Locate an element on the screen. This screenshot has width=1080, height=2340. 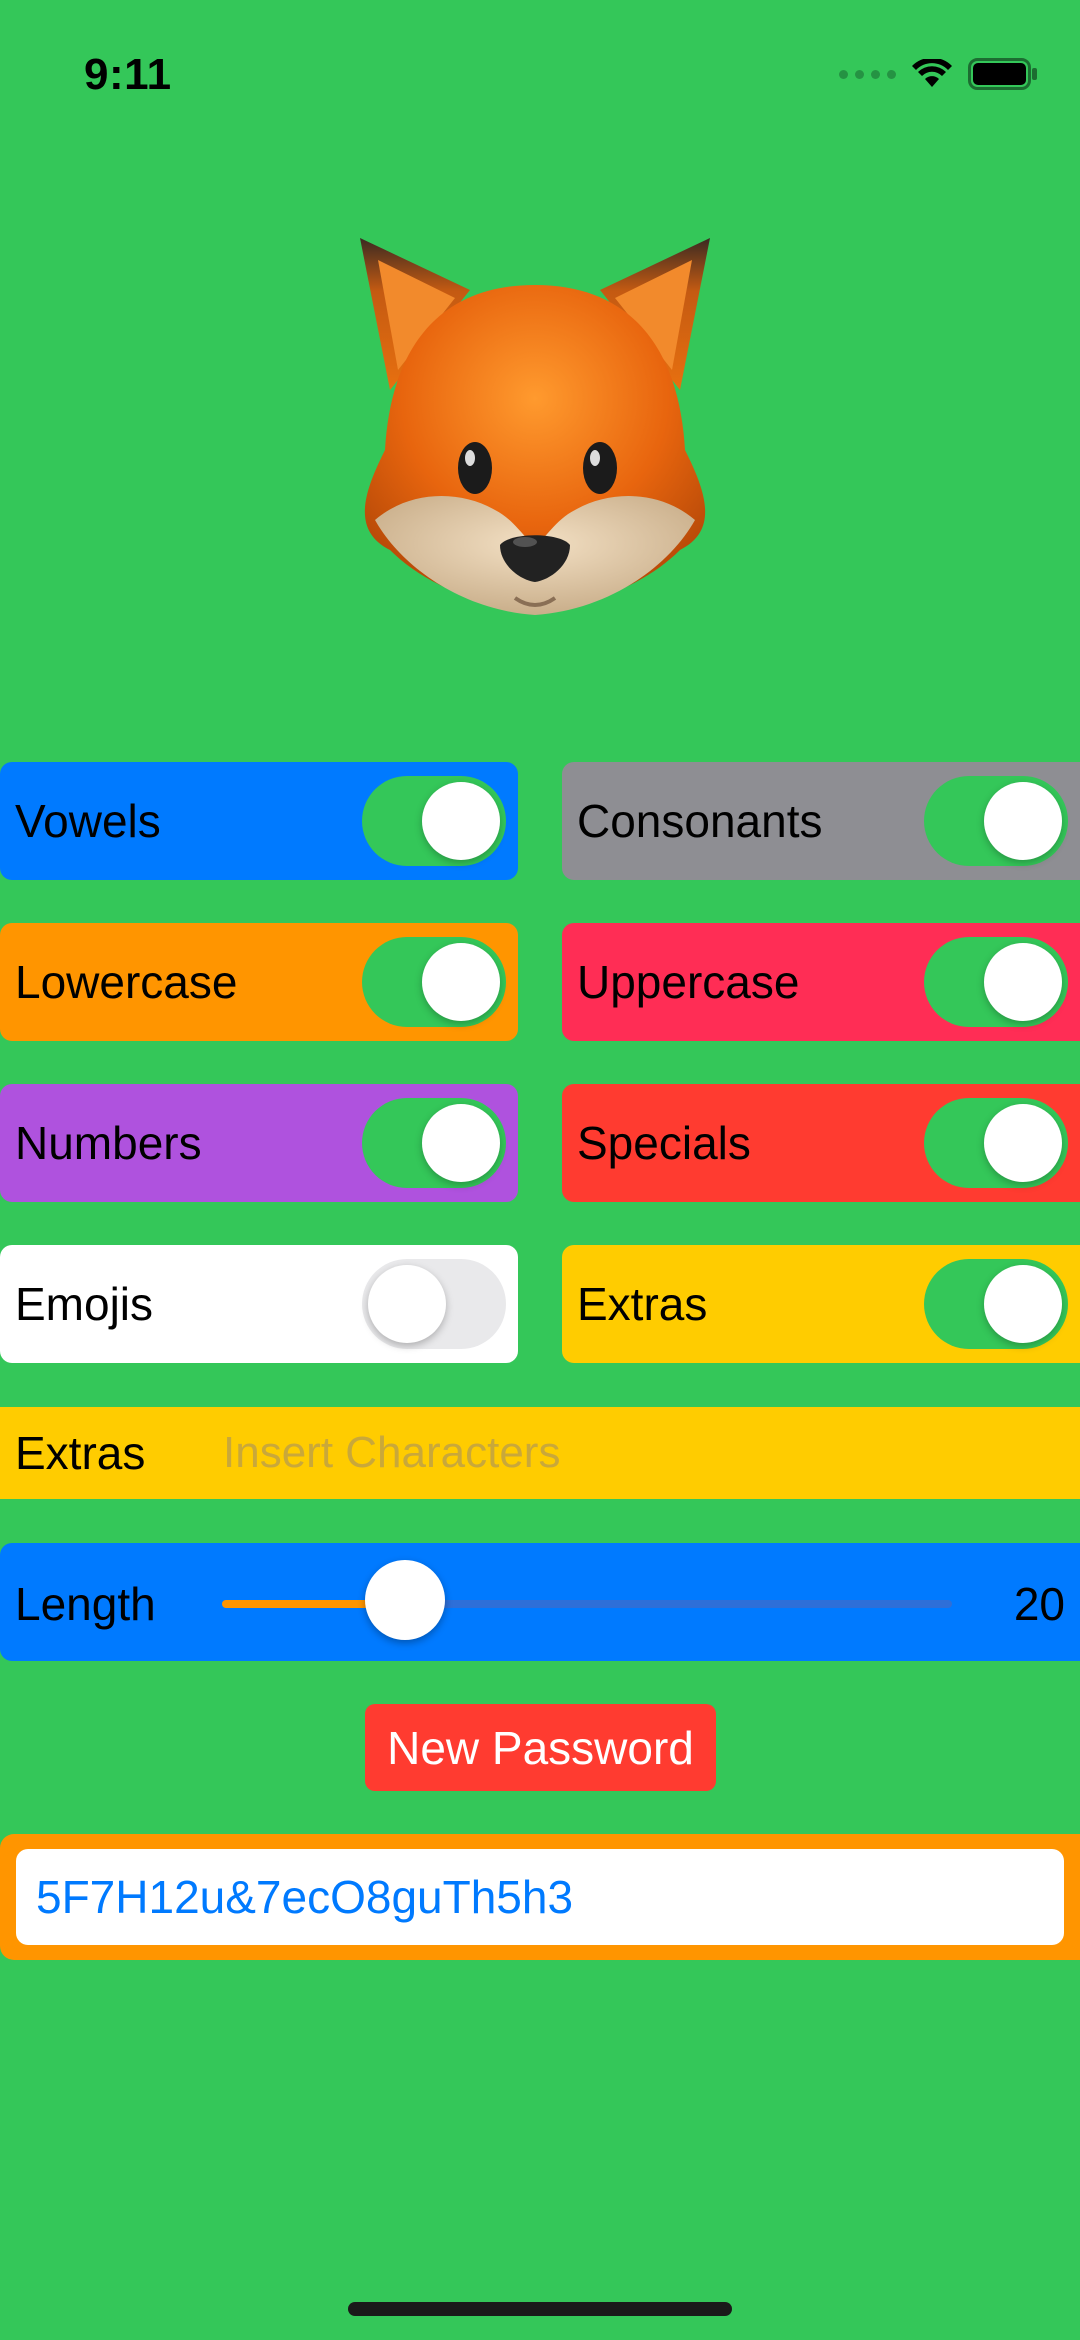
toggle-row-specials: Specials is located at coordinates (821, 1143).